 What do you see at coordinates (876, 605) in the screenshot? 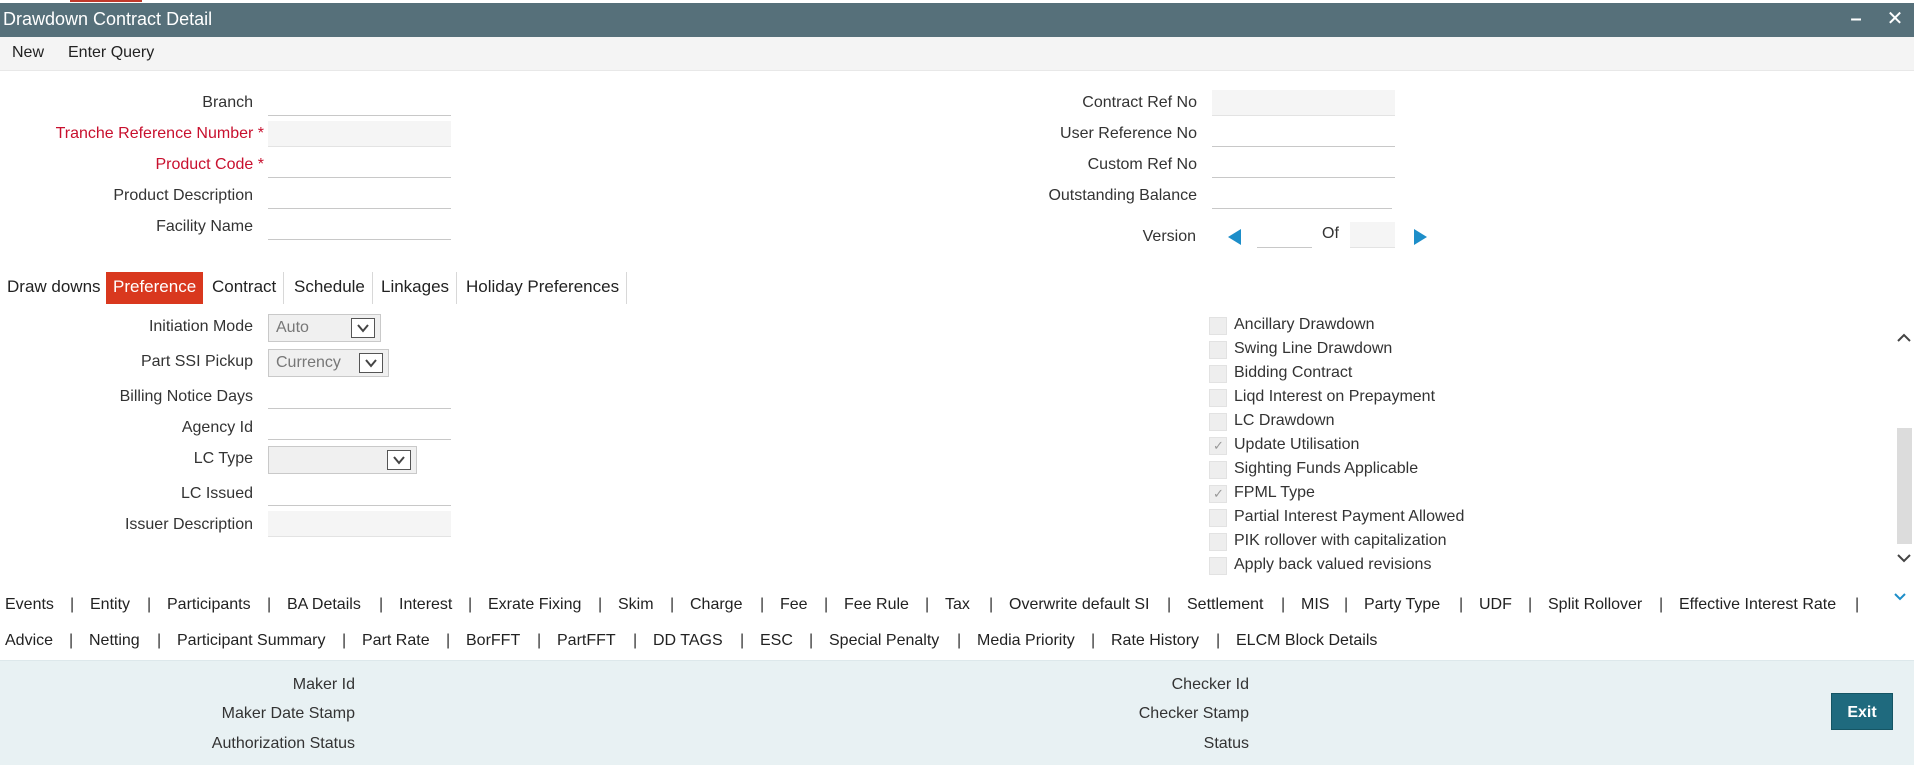
I see `link-fee-rule: Fee Rule` at bounding box center [876, 605].